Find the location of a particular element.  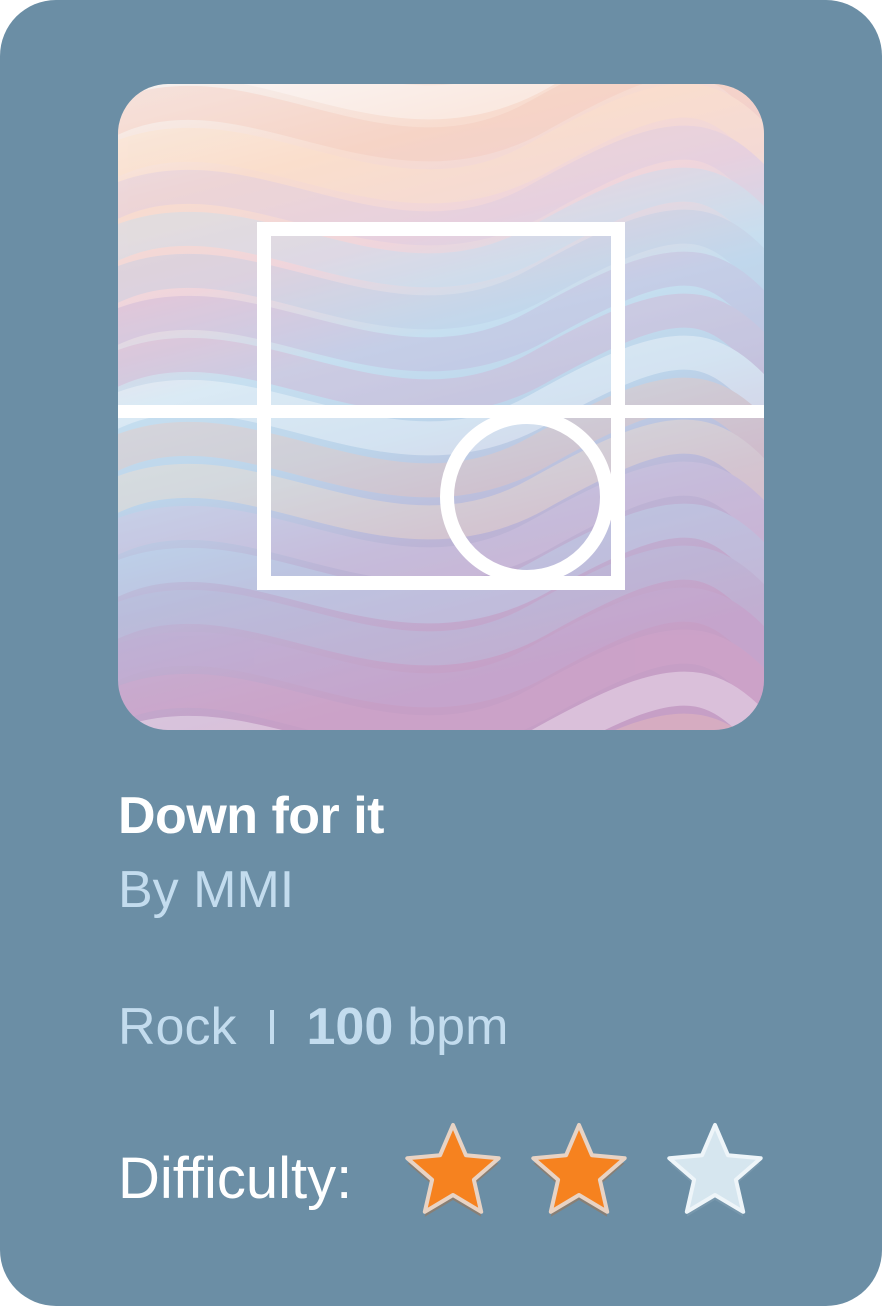

song-artist: By MMI is located at coordinates (206, 890).